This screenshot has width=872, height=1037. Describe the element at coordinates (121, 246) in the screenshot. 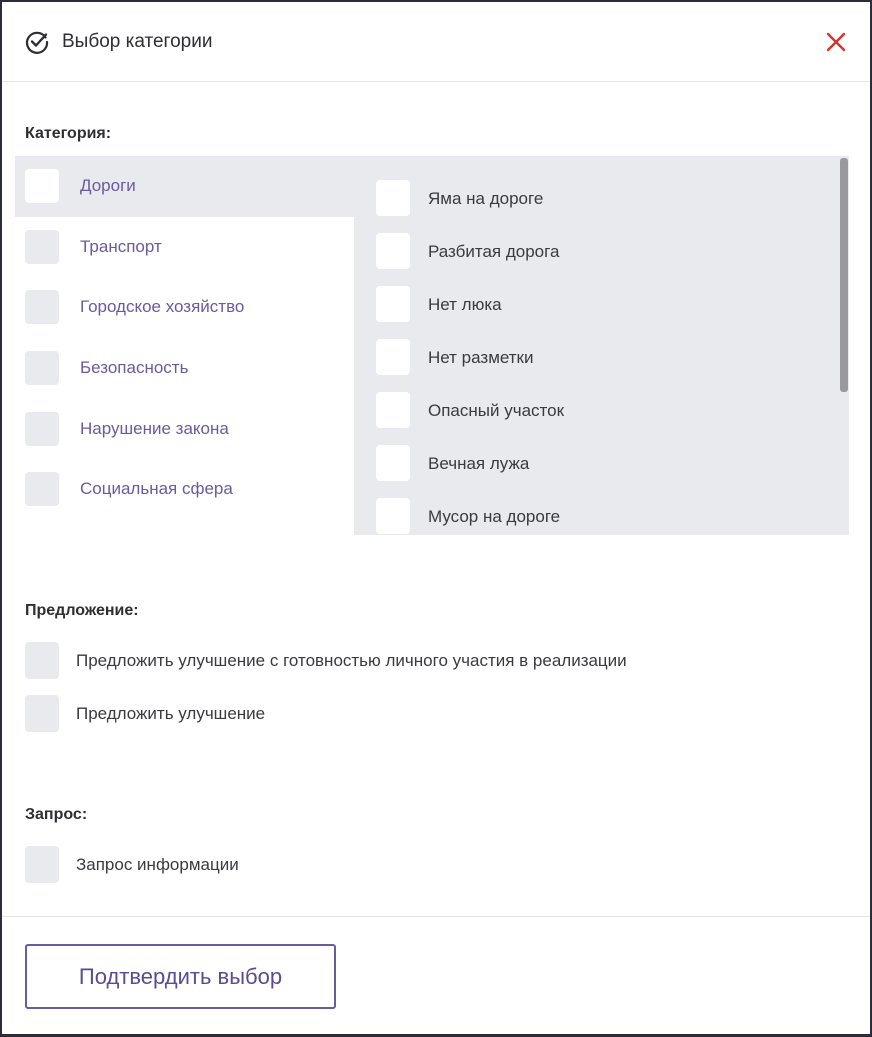

I see `category-label: Транспорт` at that location.